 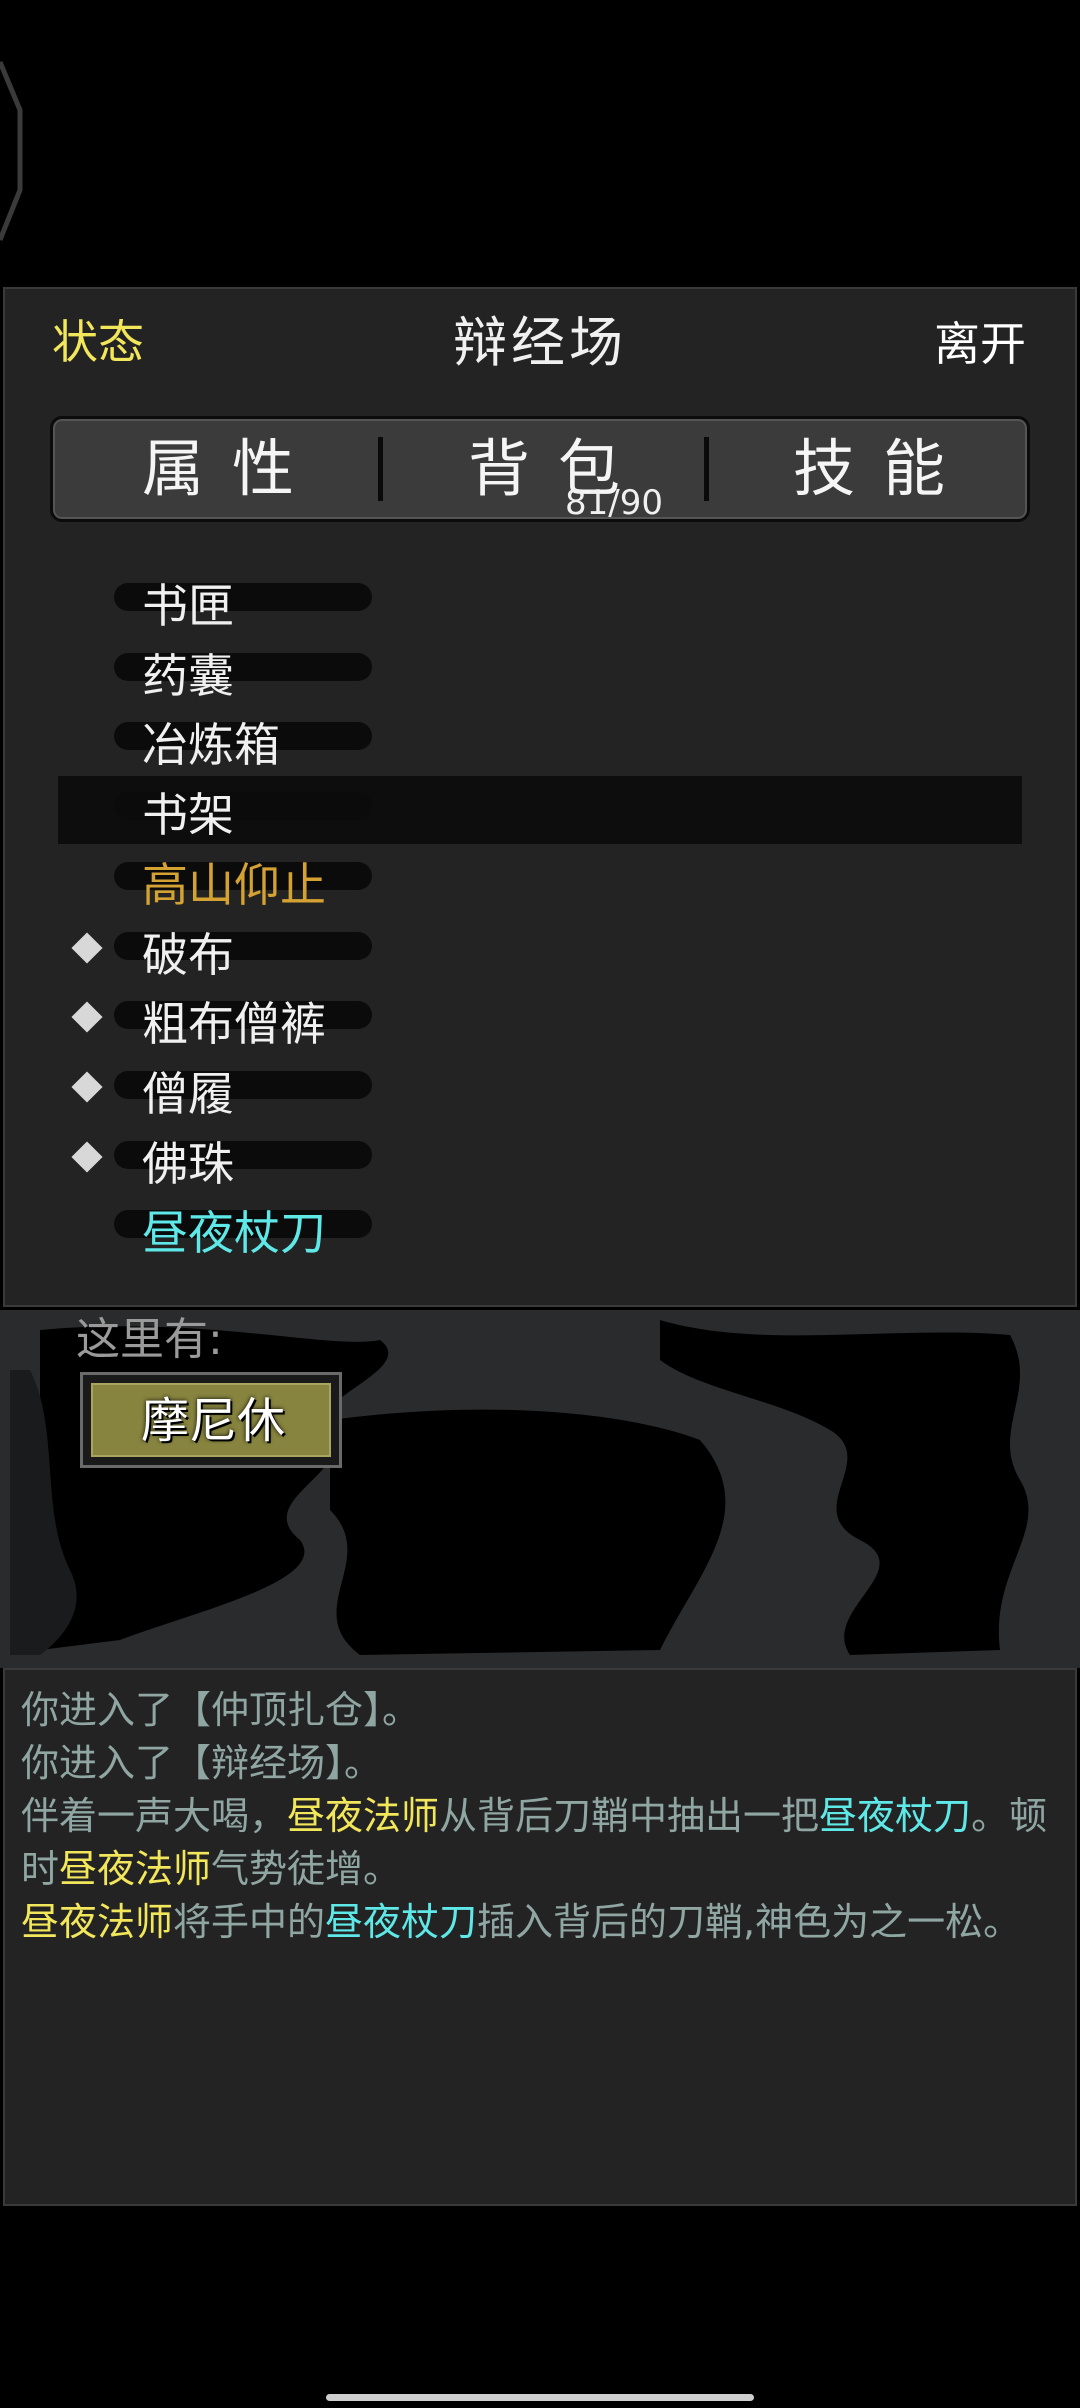 What do you see at coordinates (869, 469) in the screenshot?
I see `tab-skills: 技能` at bounding box center [869, 469].